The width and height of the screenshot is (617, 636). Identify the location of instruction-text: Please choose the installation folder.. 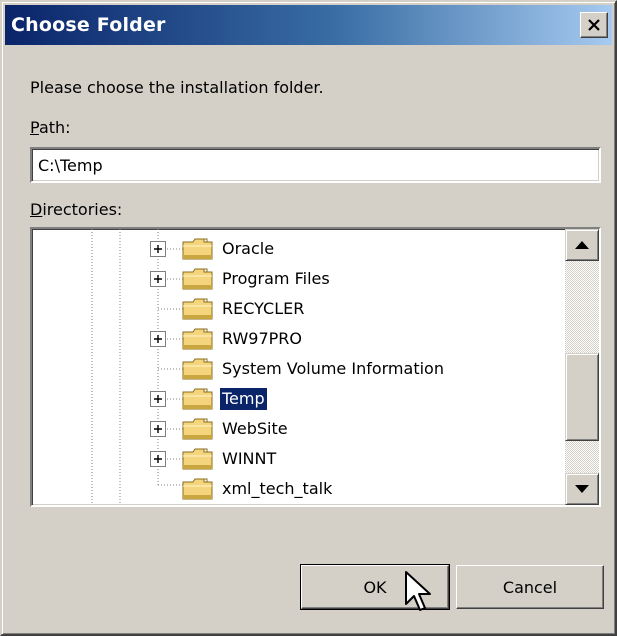
(177, 87).